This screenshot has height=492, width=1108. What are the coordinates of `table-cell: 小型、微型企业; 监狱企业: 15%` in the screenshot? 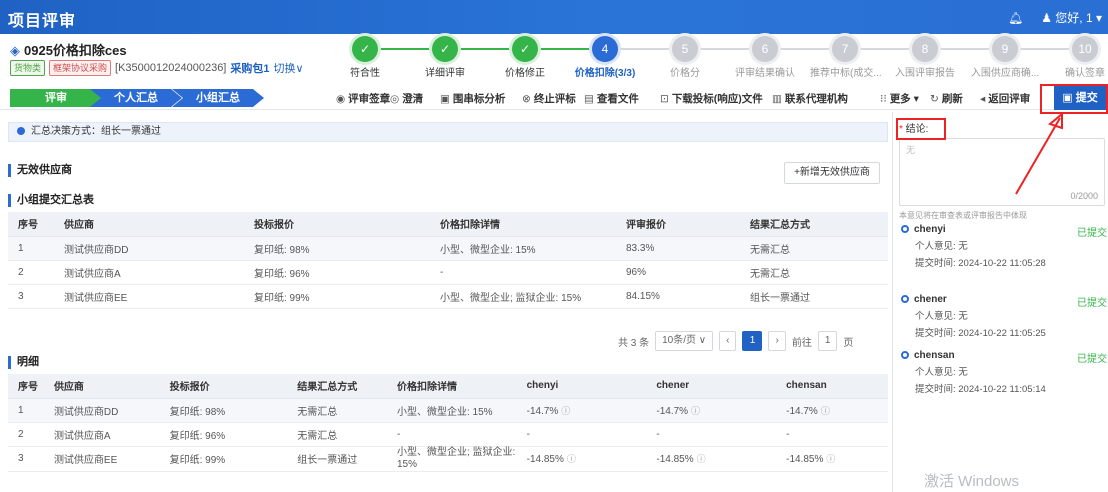 It's located at (523, 296).